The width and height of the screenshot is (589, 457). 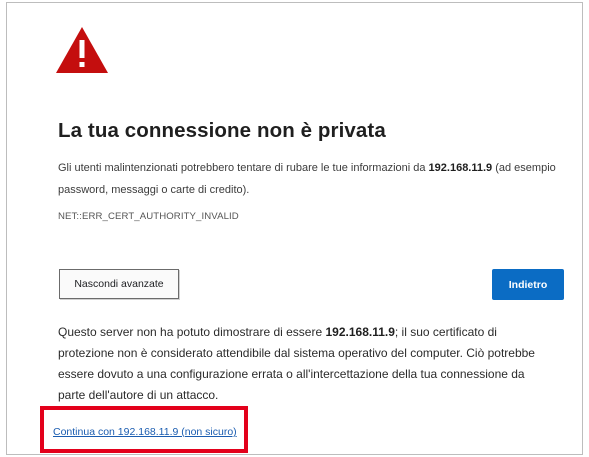 I want to click on warning-triangle-icon, so click(x=82, y=50).